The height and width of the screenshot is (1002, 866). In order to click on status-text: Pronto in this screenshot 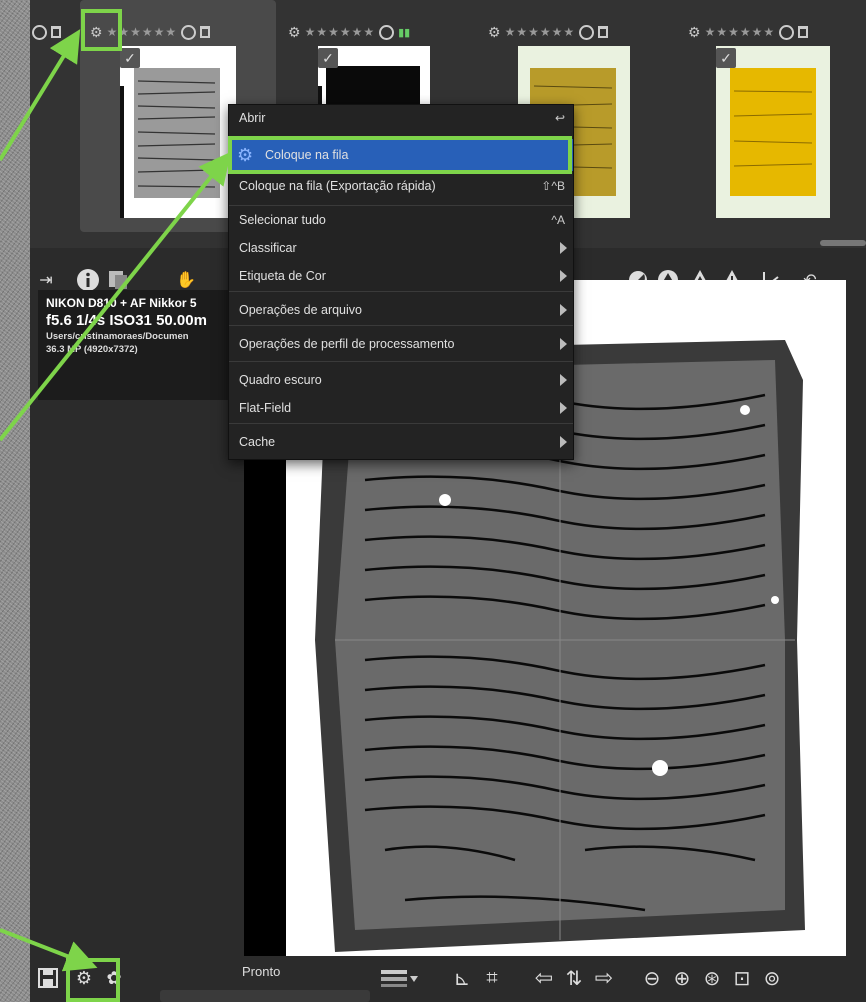, I will do `click(261, 971)`.